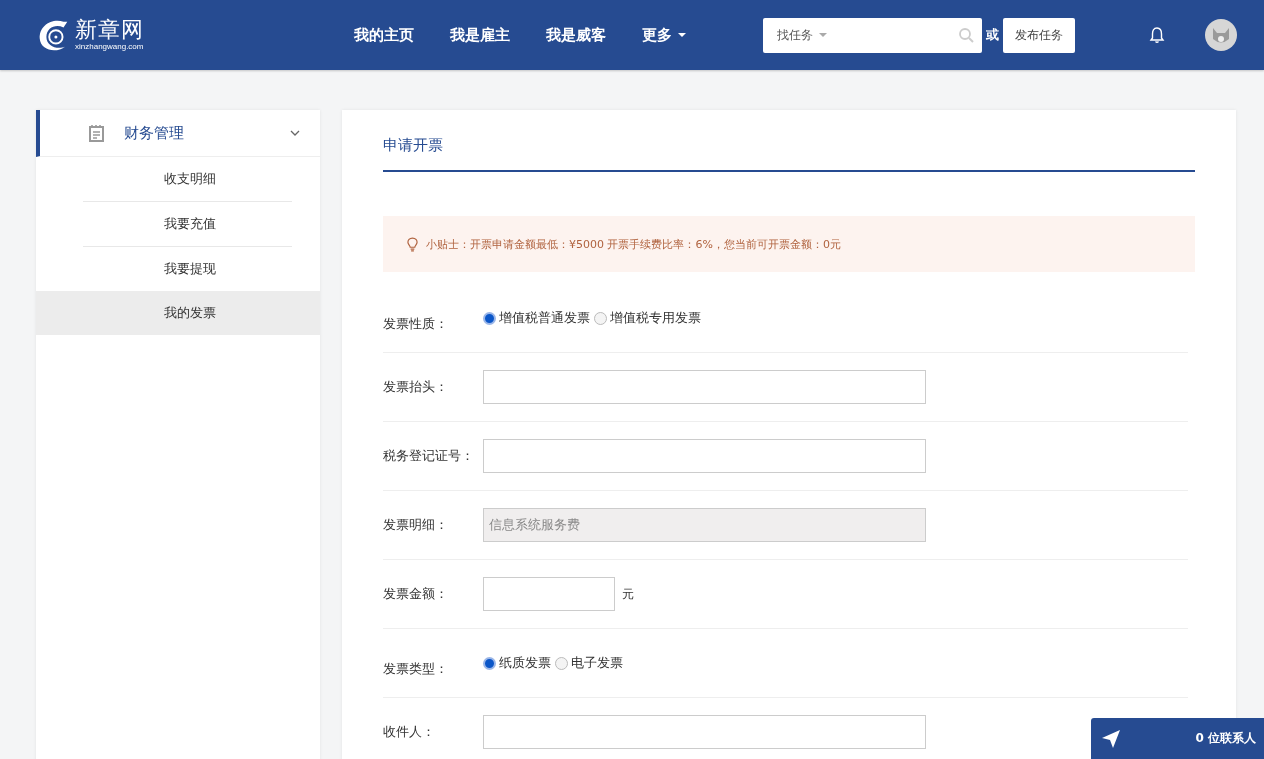 The width and height of the screenshot is (1264, 759). What do you see at coordinates (187, 223) in the screenshot?
I see `sidebar-item: 我要充值` at bounding box center [187, 223].